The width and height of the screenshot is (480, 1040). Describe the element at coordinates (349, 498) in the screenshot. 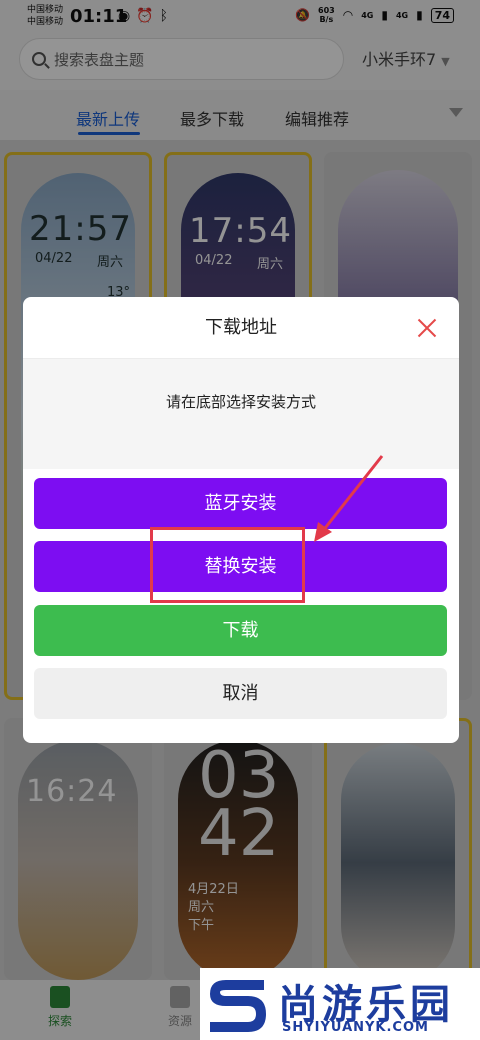

I see `annotation-arrow-icon` at that location.